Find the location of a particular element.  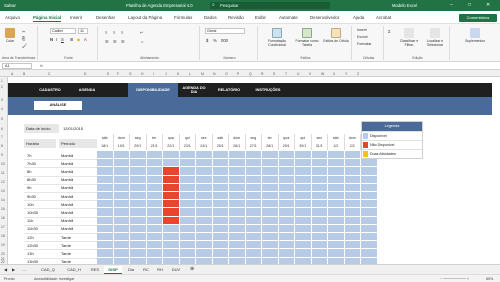

menu-inserir: Inserir is located at coordinates (76, 17).